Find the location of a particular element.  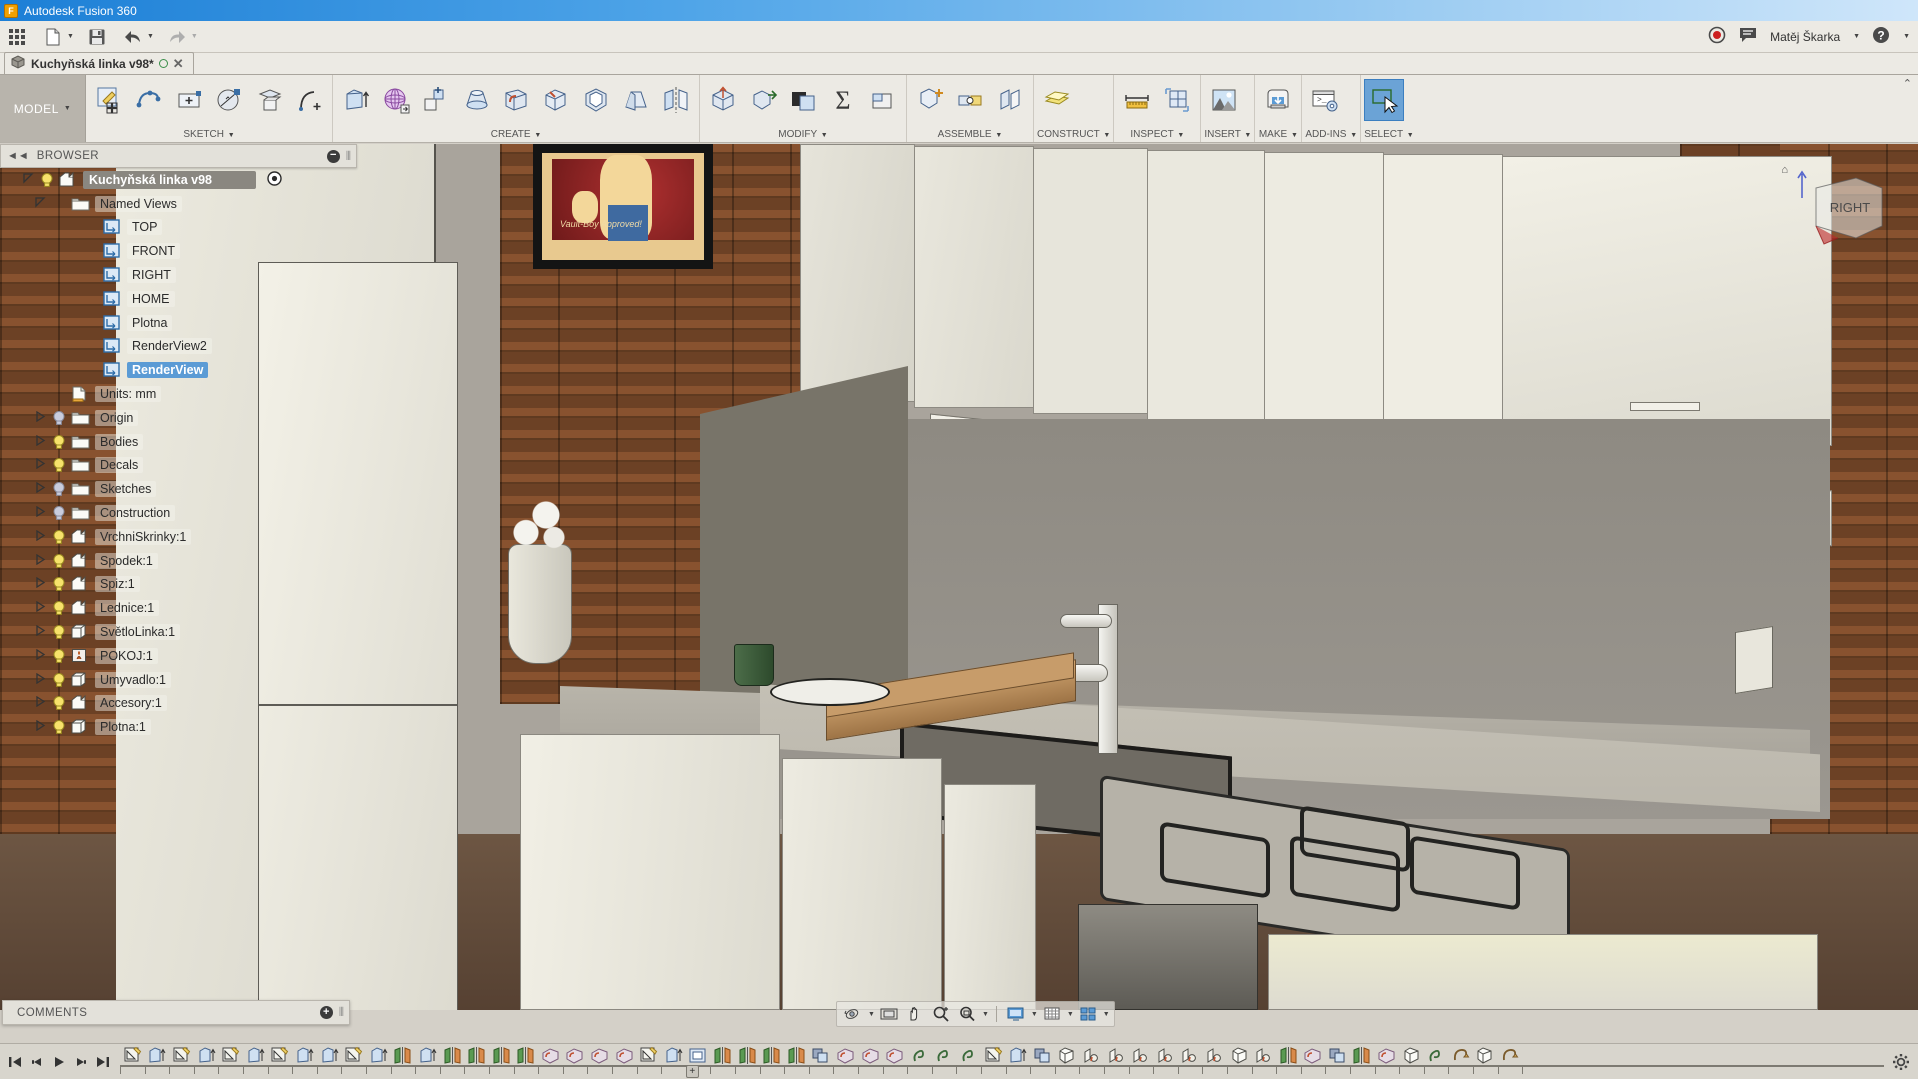

close-icon: ✕ is located at coordinates (178, 64).